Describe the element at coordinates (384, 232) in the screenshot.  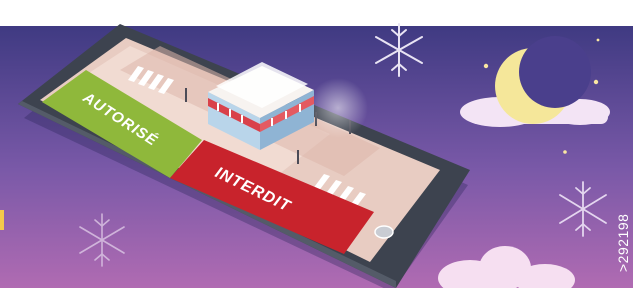
I see `home-button-icon` at that location.